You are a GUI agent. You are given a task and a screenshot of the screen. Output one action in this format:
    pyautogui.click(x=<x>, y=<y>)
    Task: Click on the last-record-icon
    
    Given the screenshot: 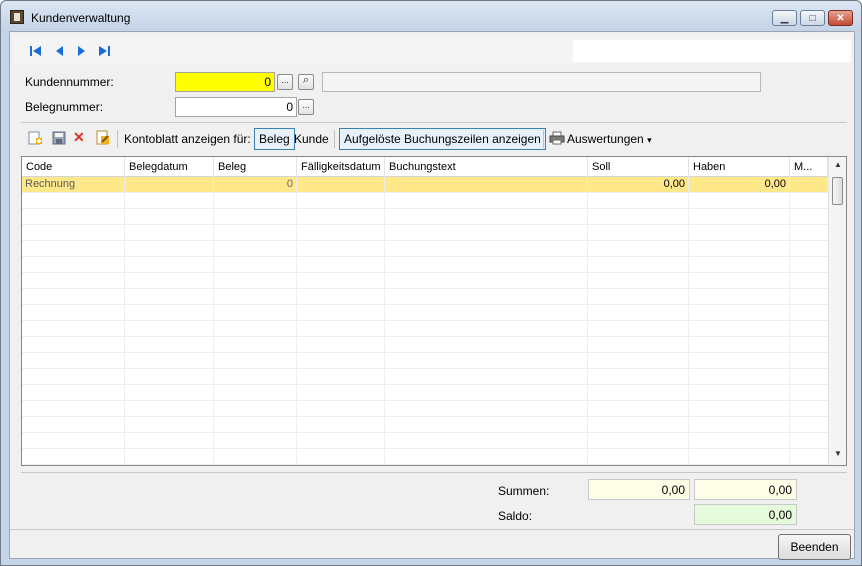 What is the action you would take?
    pyautogui.click(x=104, y=51)
    